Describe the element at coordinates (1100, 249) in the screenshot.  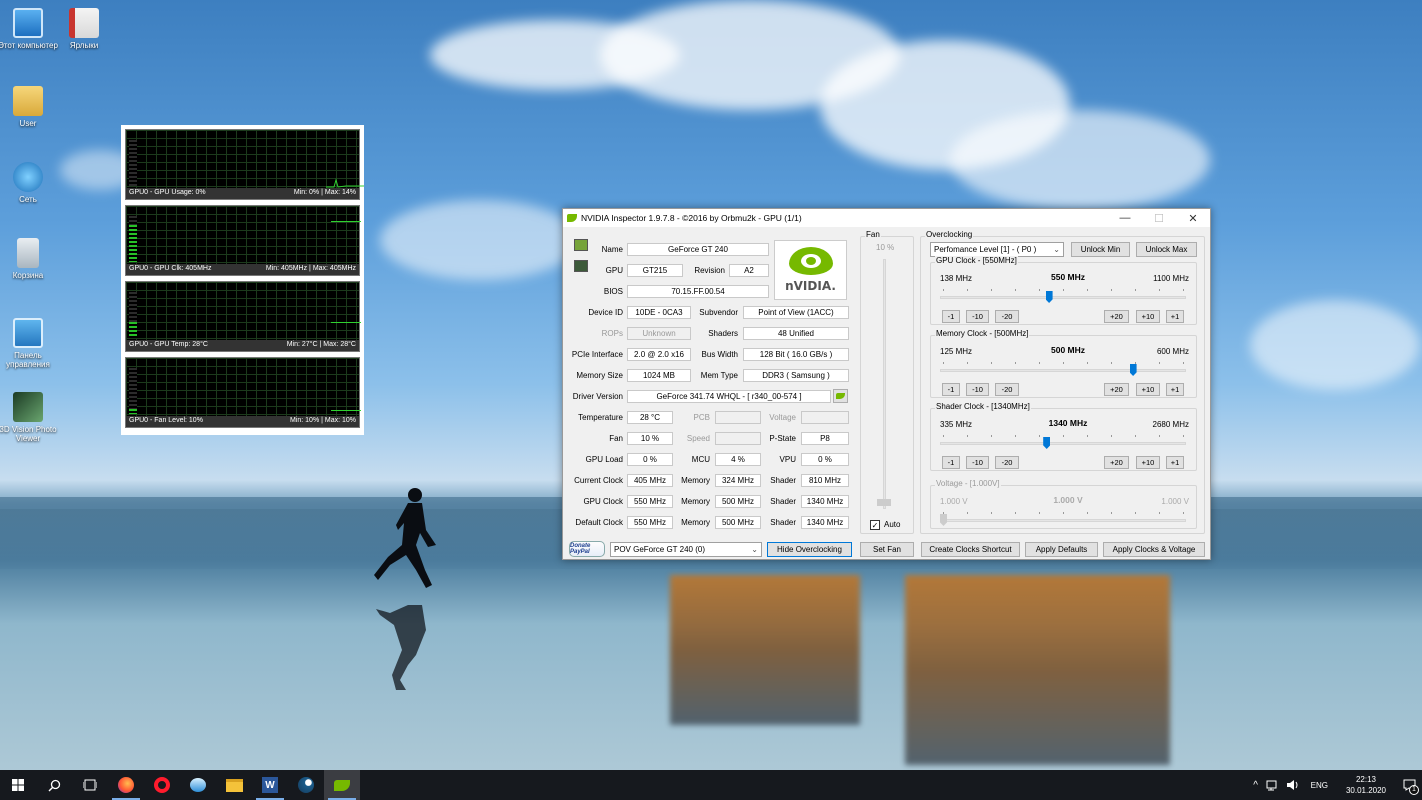
I see `unlock-min-button: Unlock Min` at that location.